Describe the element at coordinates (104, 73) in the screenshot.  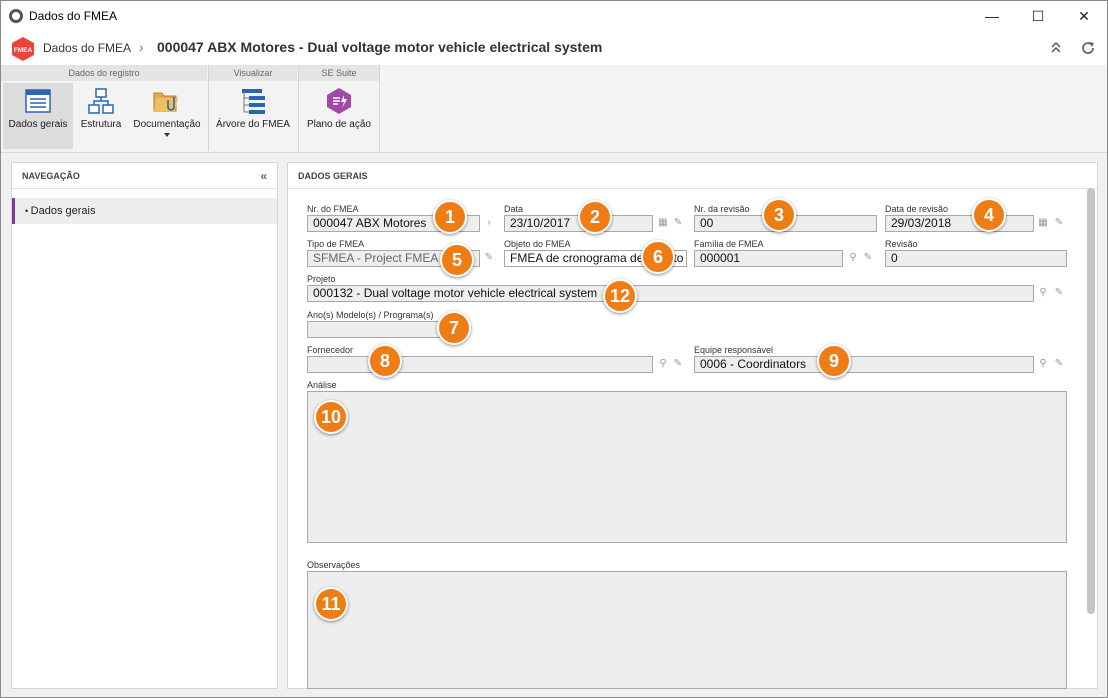
I see `group-dados-registro: Dados do registro` at that location.